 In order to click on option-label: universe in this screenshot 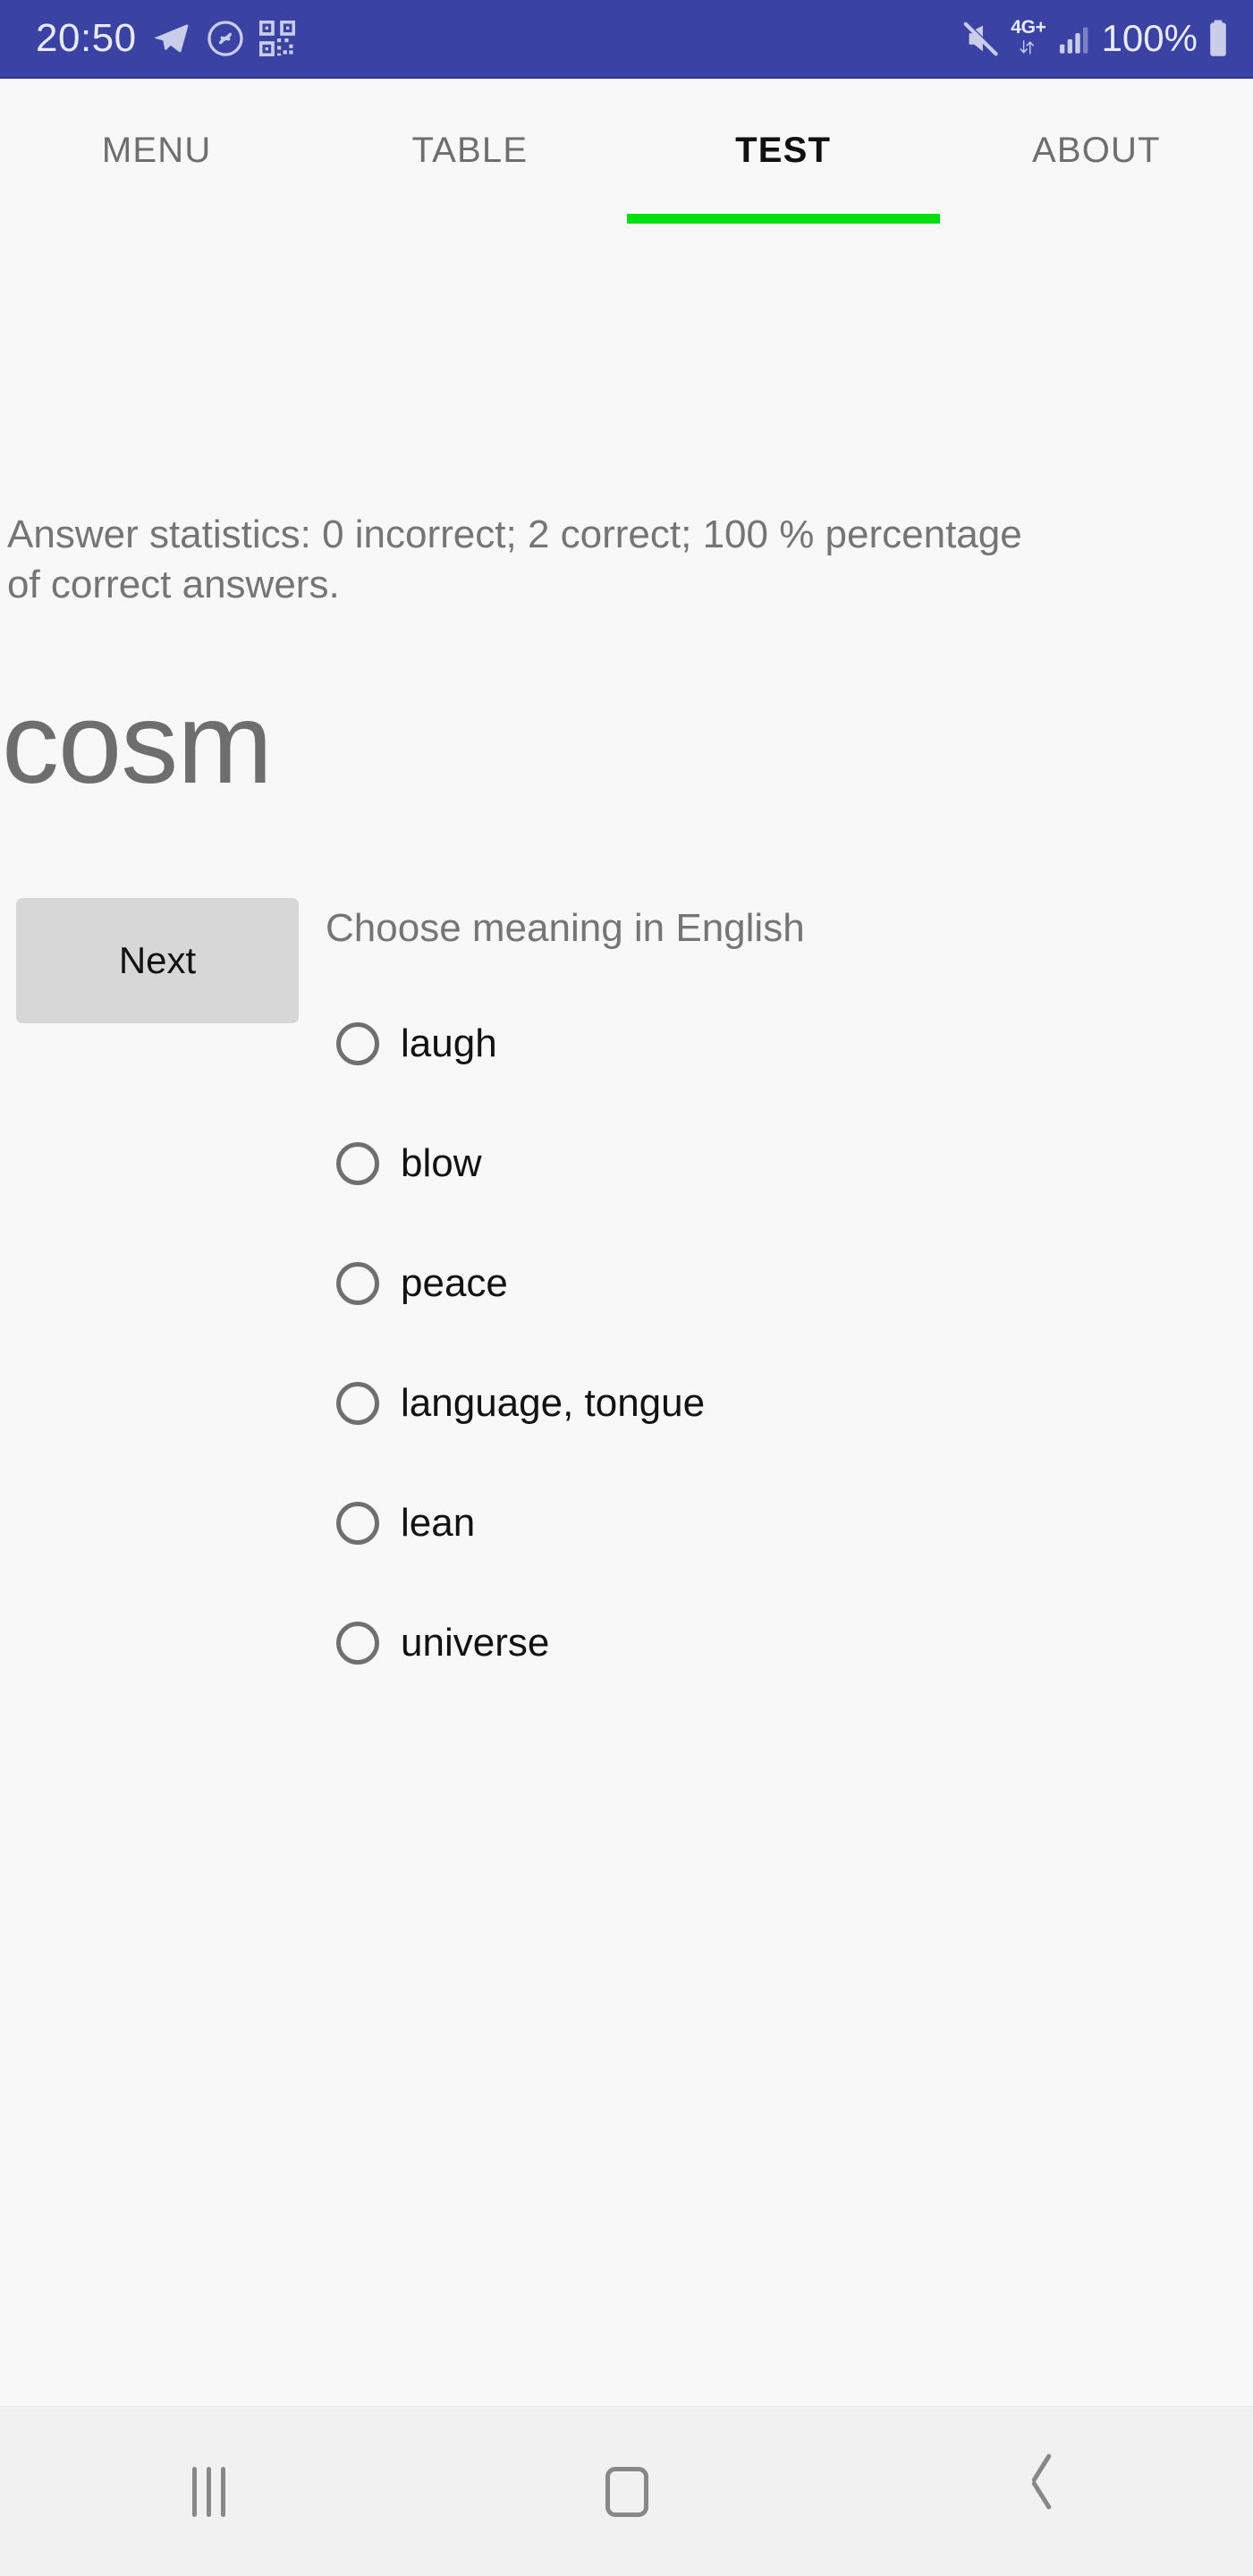, I will do `click(475, 1643)`.